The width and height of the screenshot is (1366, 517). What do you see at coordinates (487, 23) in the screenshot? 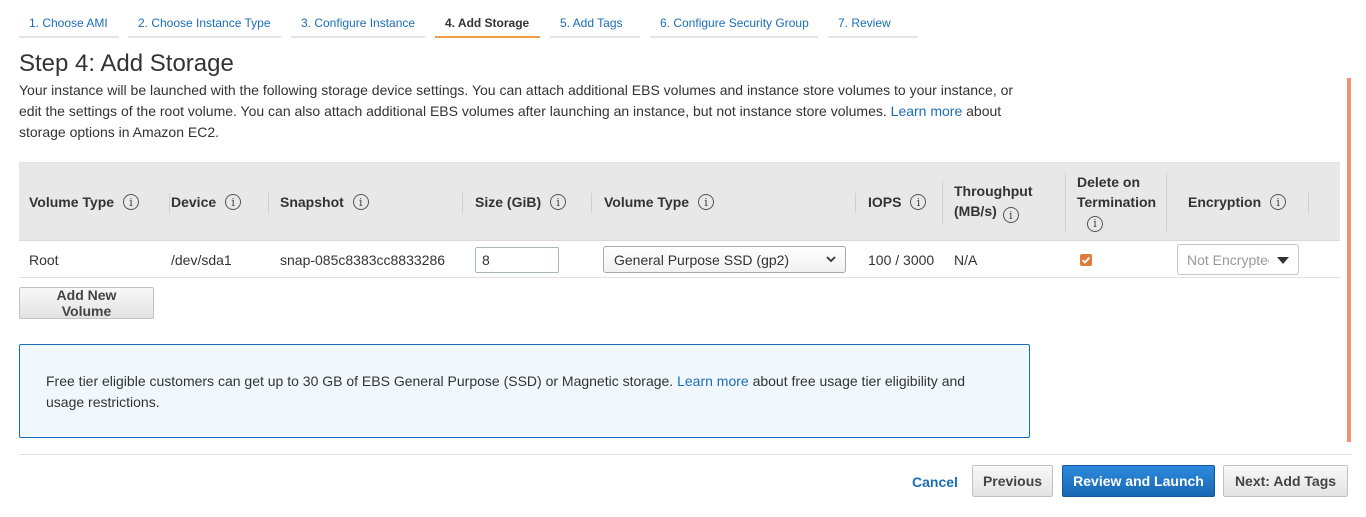
I see `step-add-storage: 4. Add Storage` at bounding box center [487, 23].